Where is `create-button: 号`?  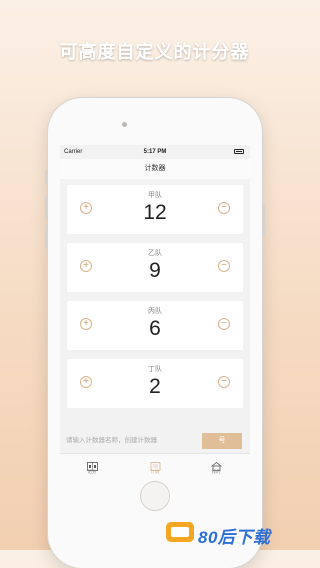 create-button: 号 is located at coordinates (222, 441).